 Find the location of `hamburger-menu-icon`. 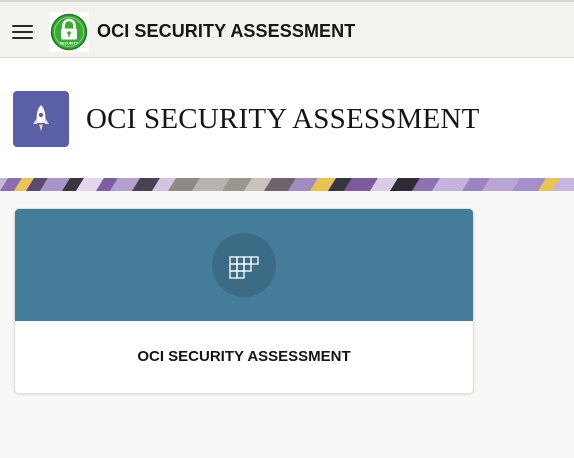

hamburger-menu-icon is located at coordinates (22, 32).